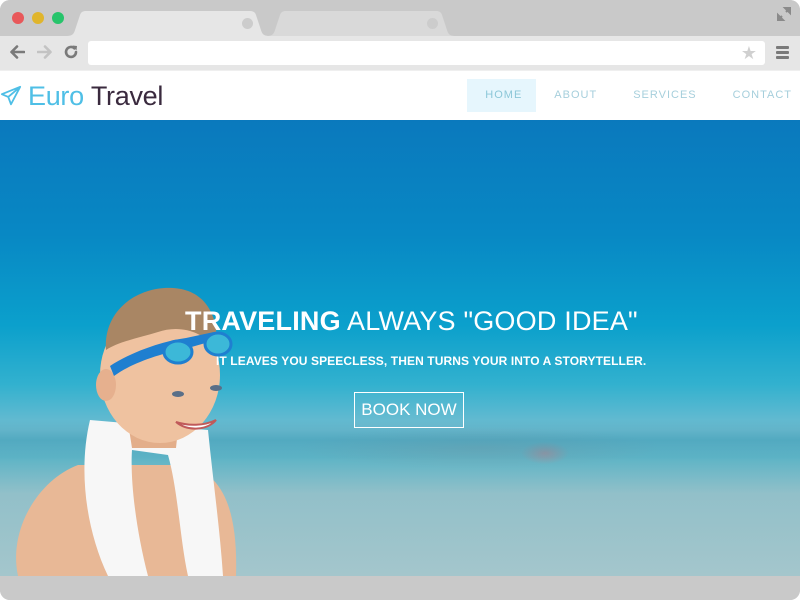 The height and width of the screenshot is (600, 800). I want to click on forward-button, so click(45, 52).